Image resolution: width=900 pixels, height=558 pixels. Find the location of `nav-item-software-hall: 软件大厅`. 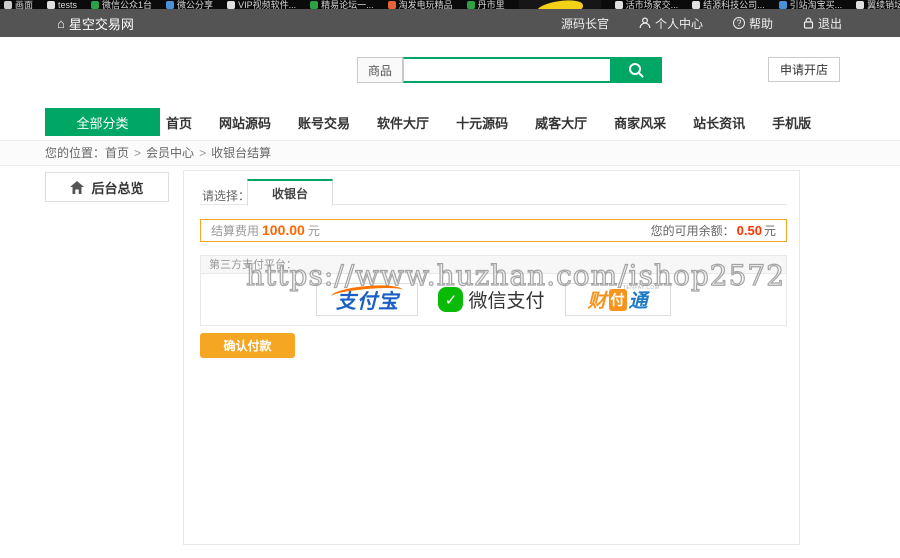

nav-item-software-hall: 软件大厅 is located at coordinates (403, 122).